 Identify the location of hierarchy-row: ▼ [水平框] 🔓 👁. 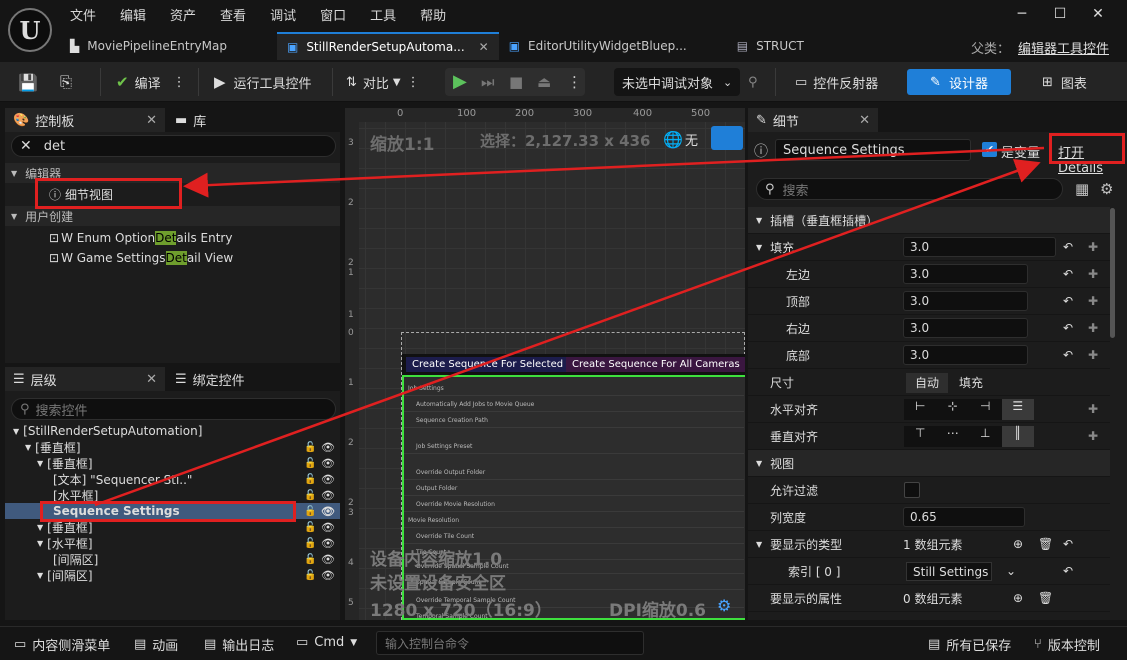
(172, 543).